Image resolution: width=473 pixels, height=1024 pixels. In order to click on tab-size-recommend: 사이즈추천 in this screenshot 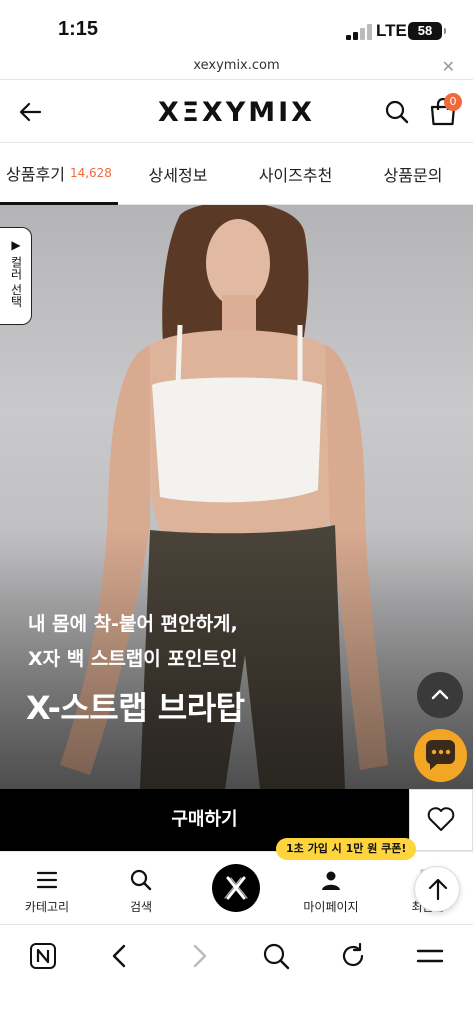, I will do `click(295, 174)`.